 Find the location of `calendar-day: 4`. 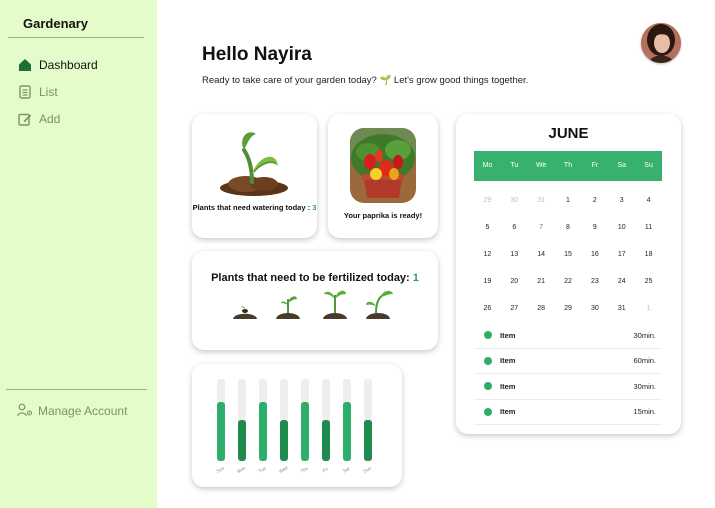

calendar-day: 4 is located at coordinates (648, 207).